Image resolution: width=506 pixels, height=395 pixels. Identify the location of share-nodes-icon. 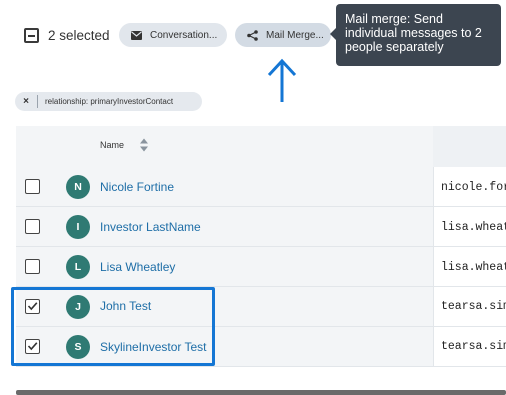
(252, 35).